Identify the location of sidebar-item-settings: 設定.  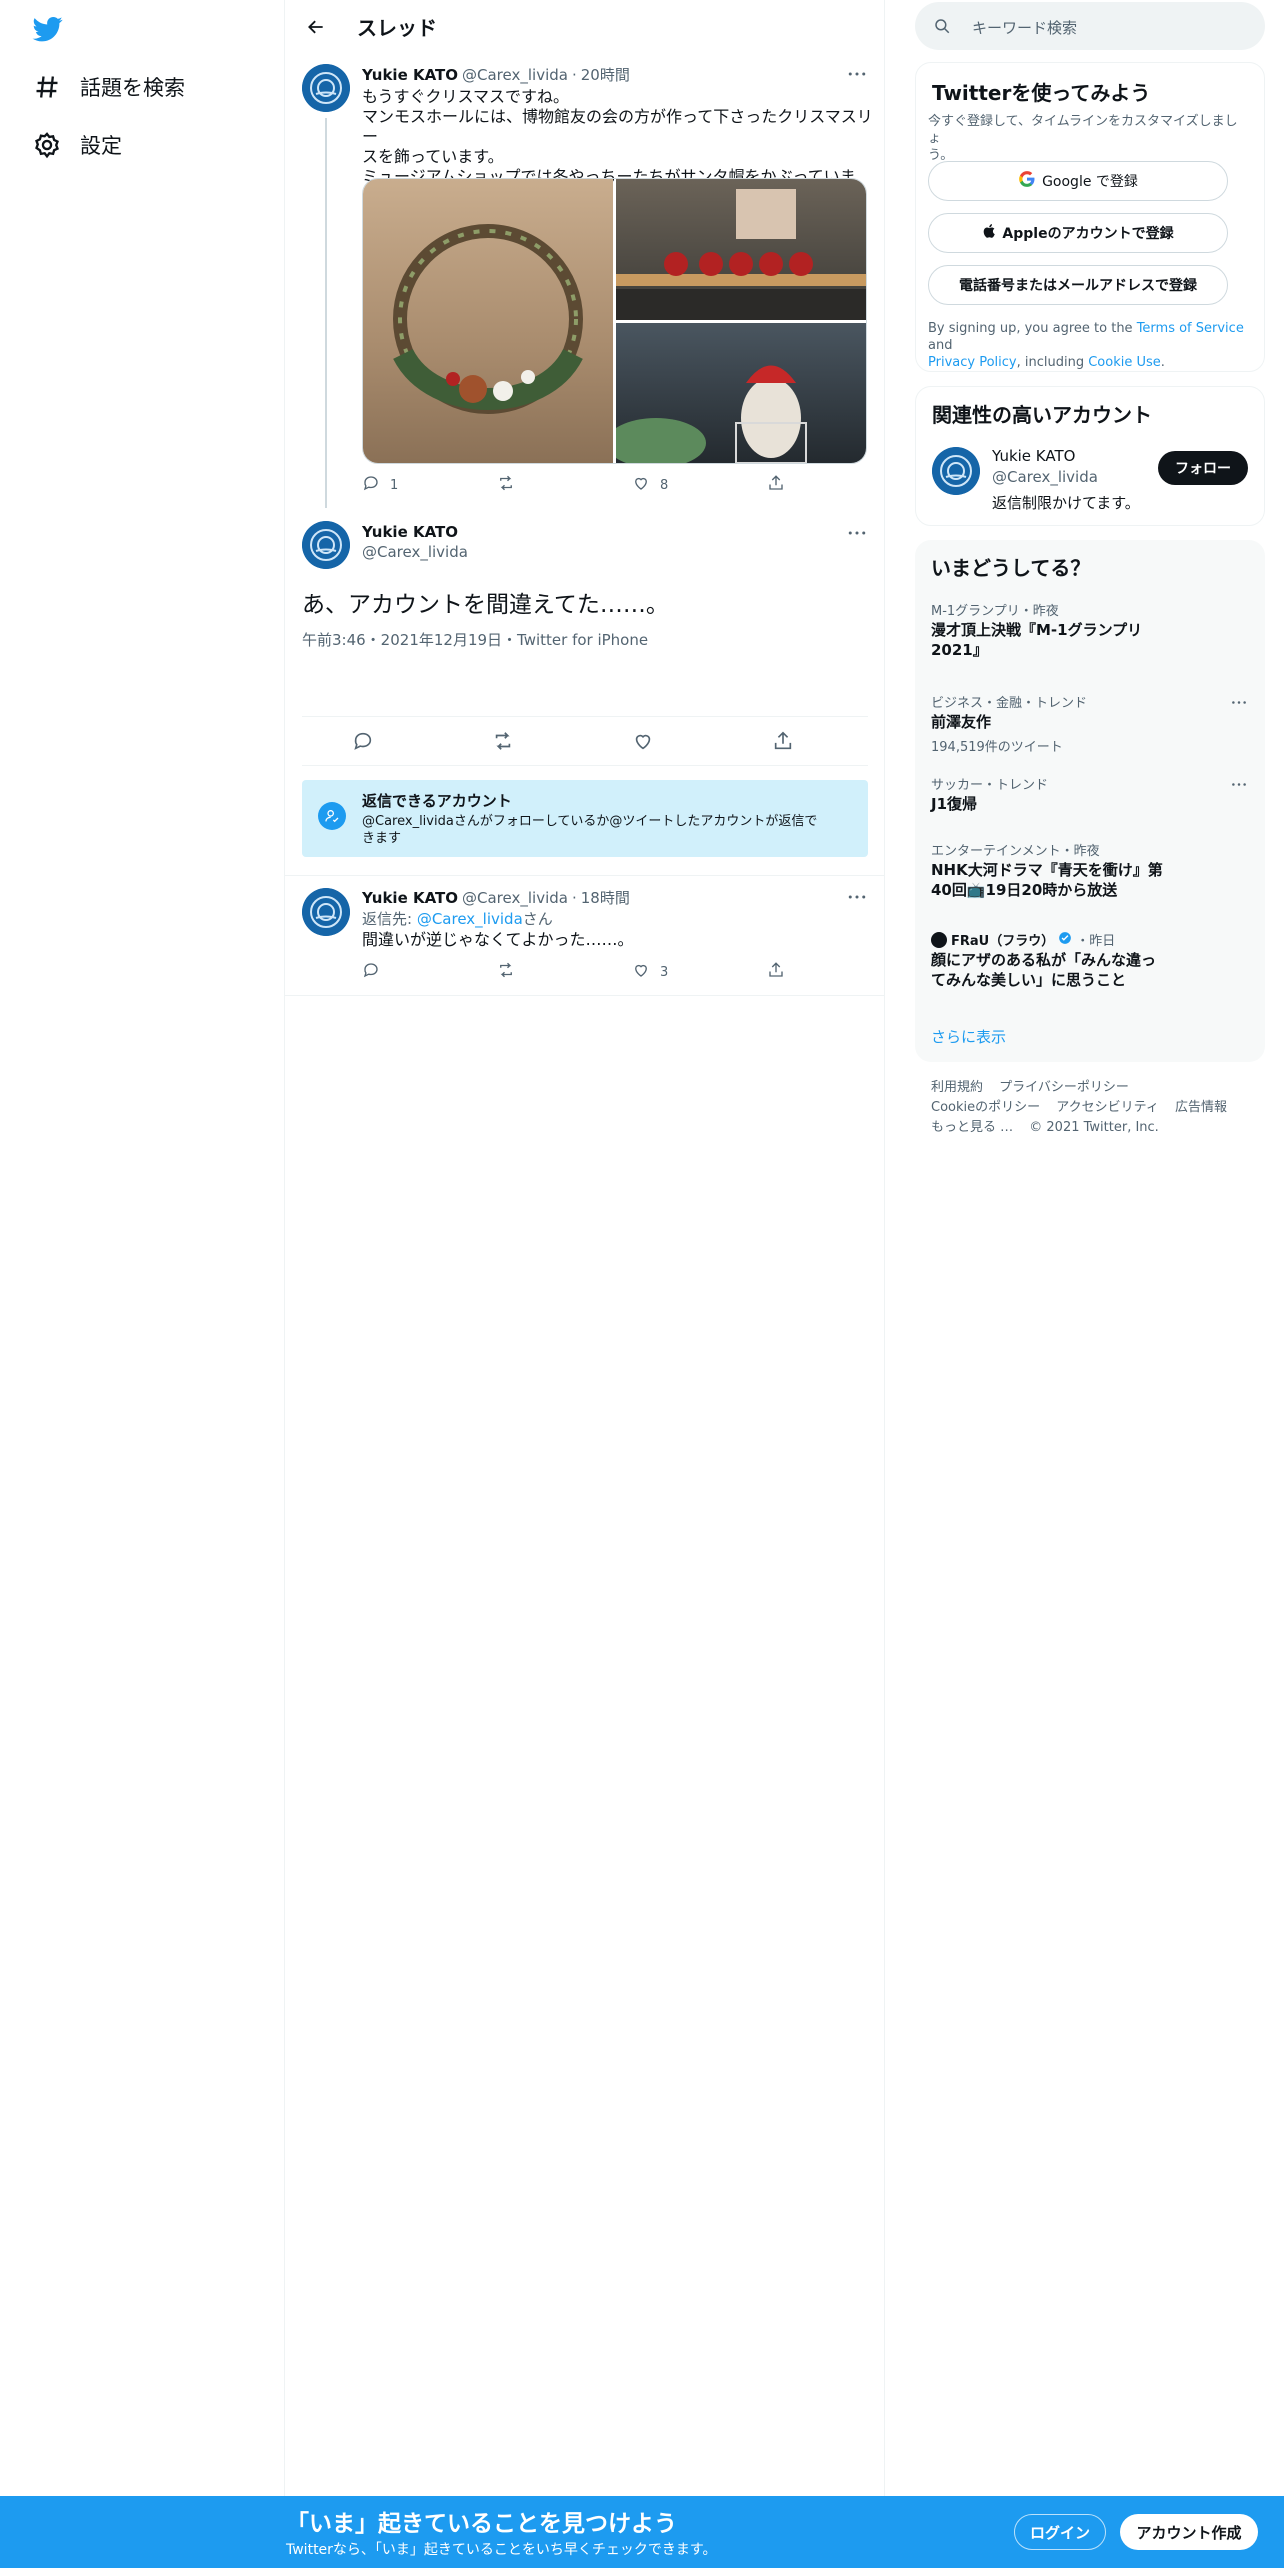
(76, 145).